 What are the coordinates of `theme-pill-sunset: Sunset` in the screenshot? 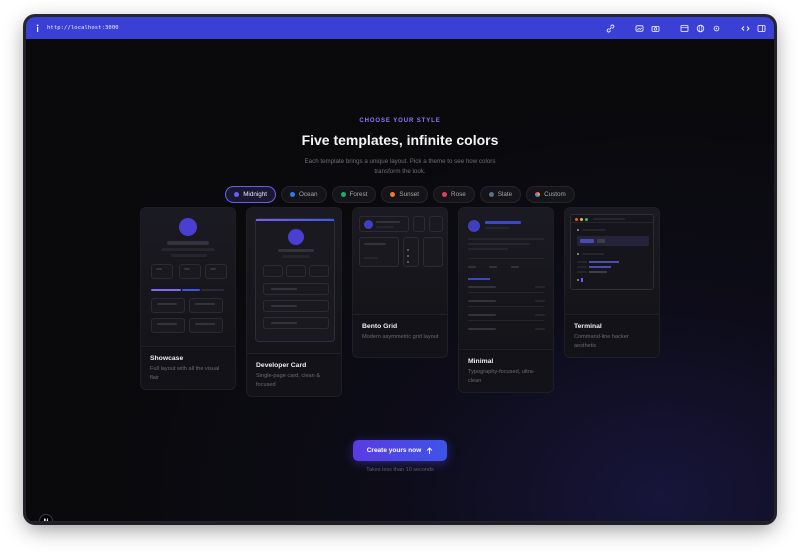 It's located at (405, 194).